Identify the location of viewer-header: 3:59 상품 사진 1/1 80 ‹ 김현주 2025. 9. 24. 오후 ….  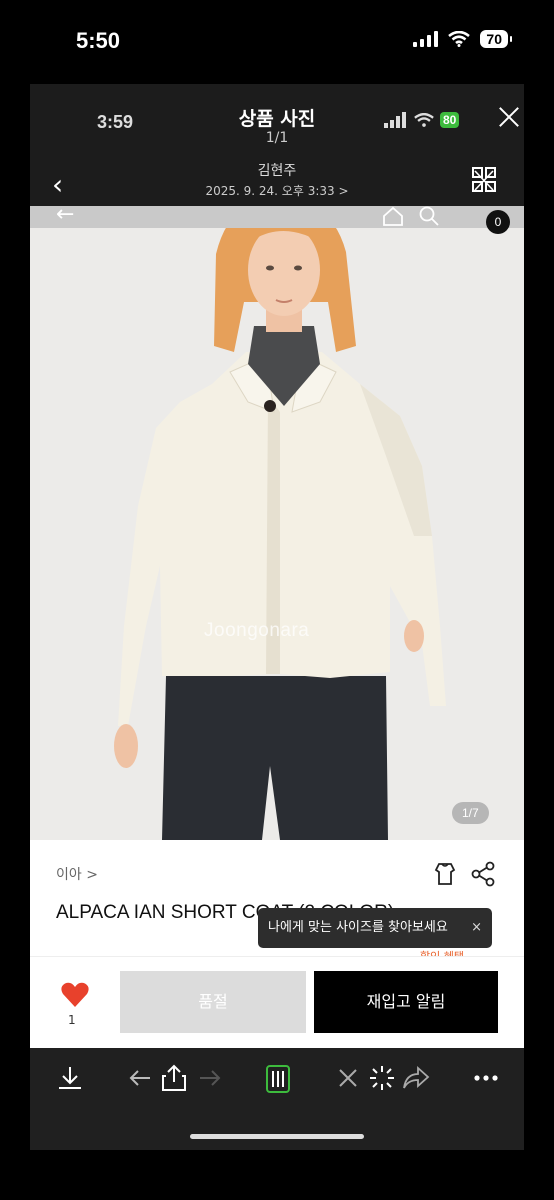
(277, 145).